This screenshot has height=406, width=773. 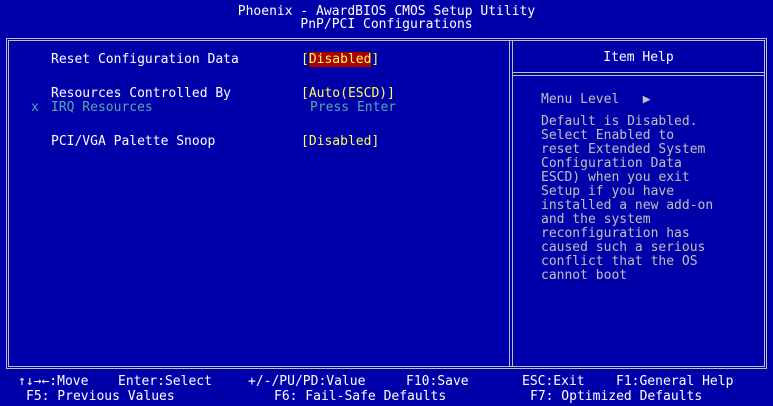 I want to click on key-save: F10:Save, so click(x=437, y=381).